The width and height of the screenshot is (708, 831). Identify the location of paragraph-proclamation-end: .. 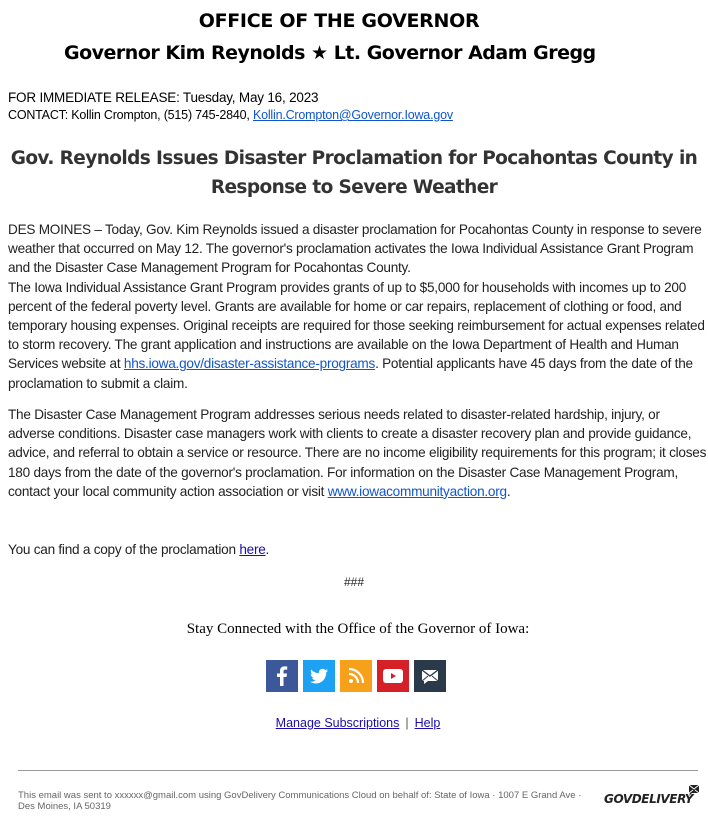
(267, 549).